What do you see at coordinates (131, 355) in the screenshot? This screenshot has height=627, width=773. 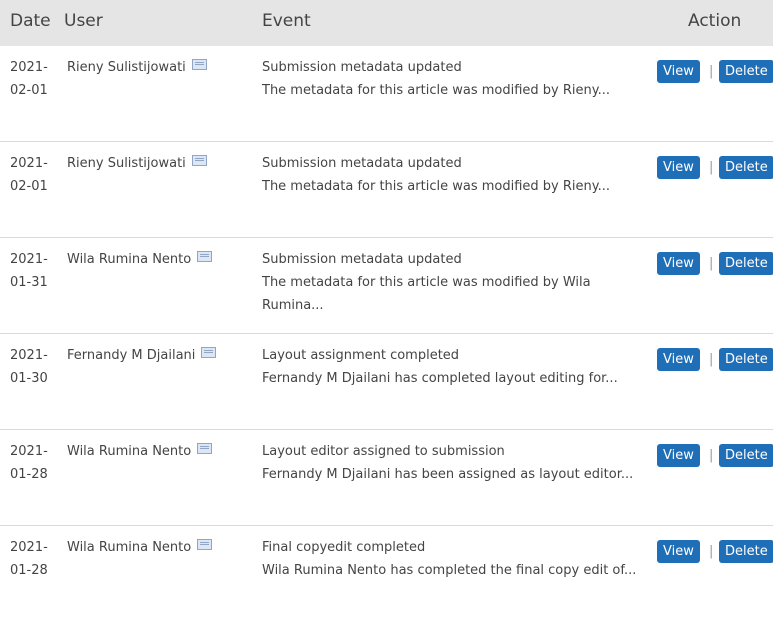 I see `user-name: Fernandy M Djailani` at bounding box center [131, 355].